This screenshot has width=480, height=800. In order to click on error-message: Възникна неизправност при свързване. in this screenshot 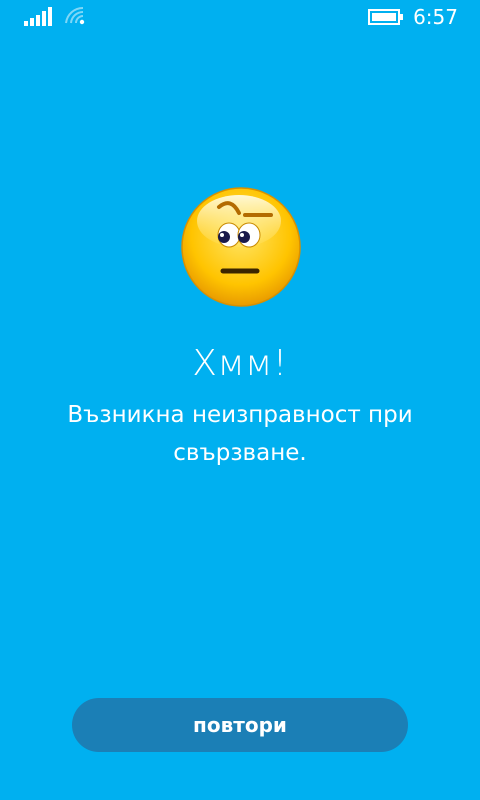, I will do `click(240, 434)`.